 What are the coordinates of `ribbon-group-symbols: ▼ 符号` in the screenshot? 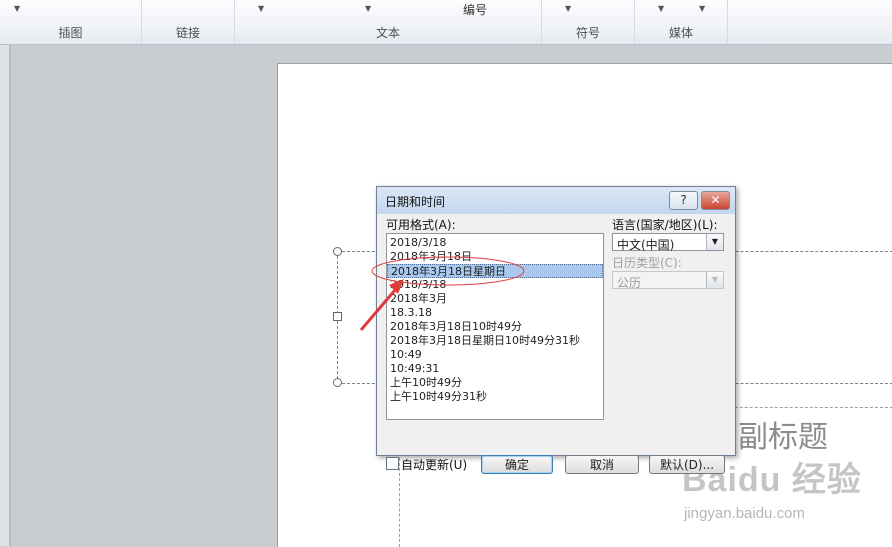 It's located at (588, 22).